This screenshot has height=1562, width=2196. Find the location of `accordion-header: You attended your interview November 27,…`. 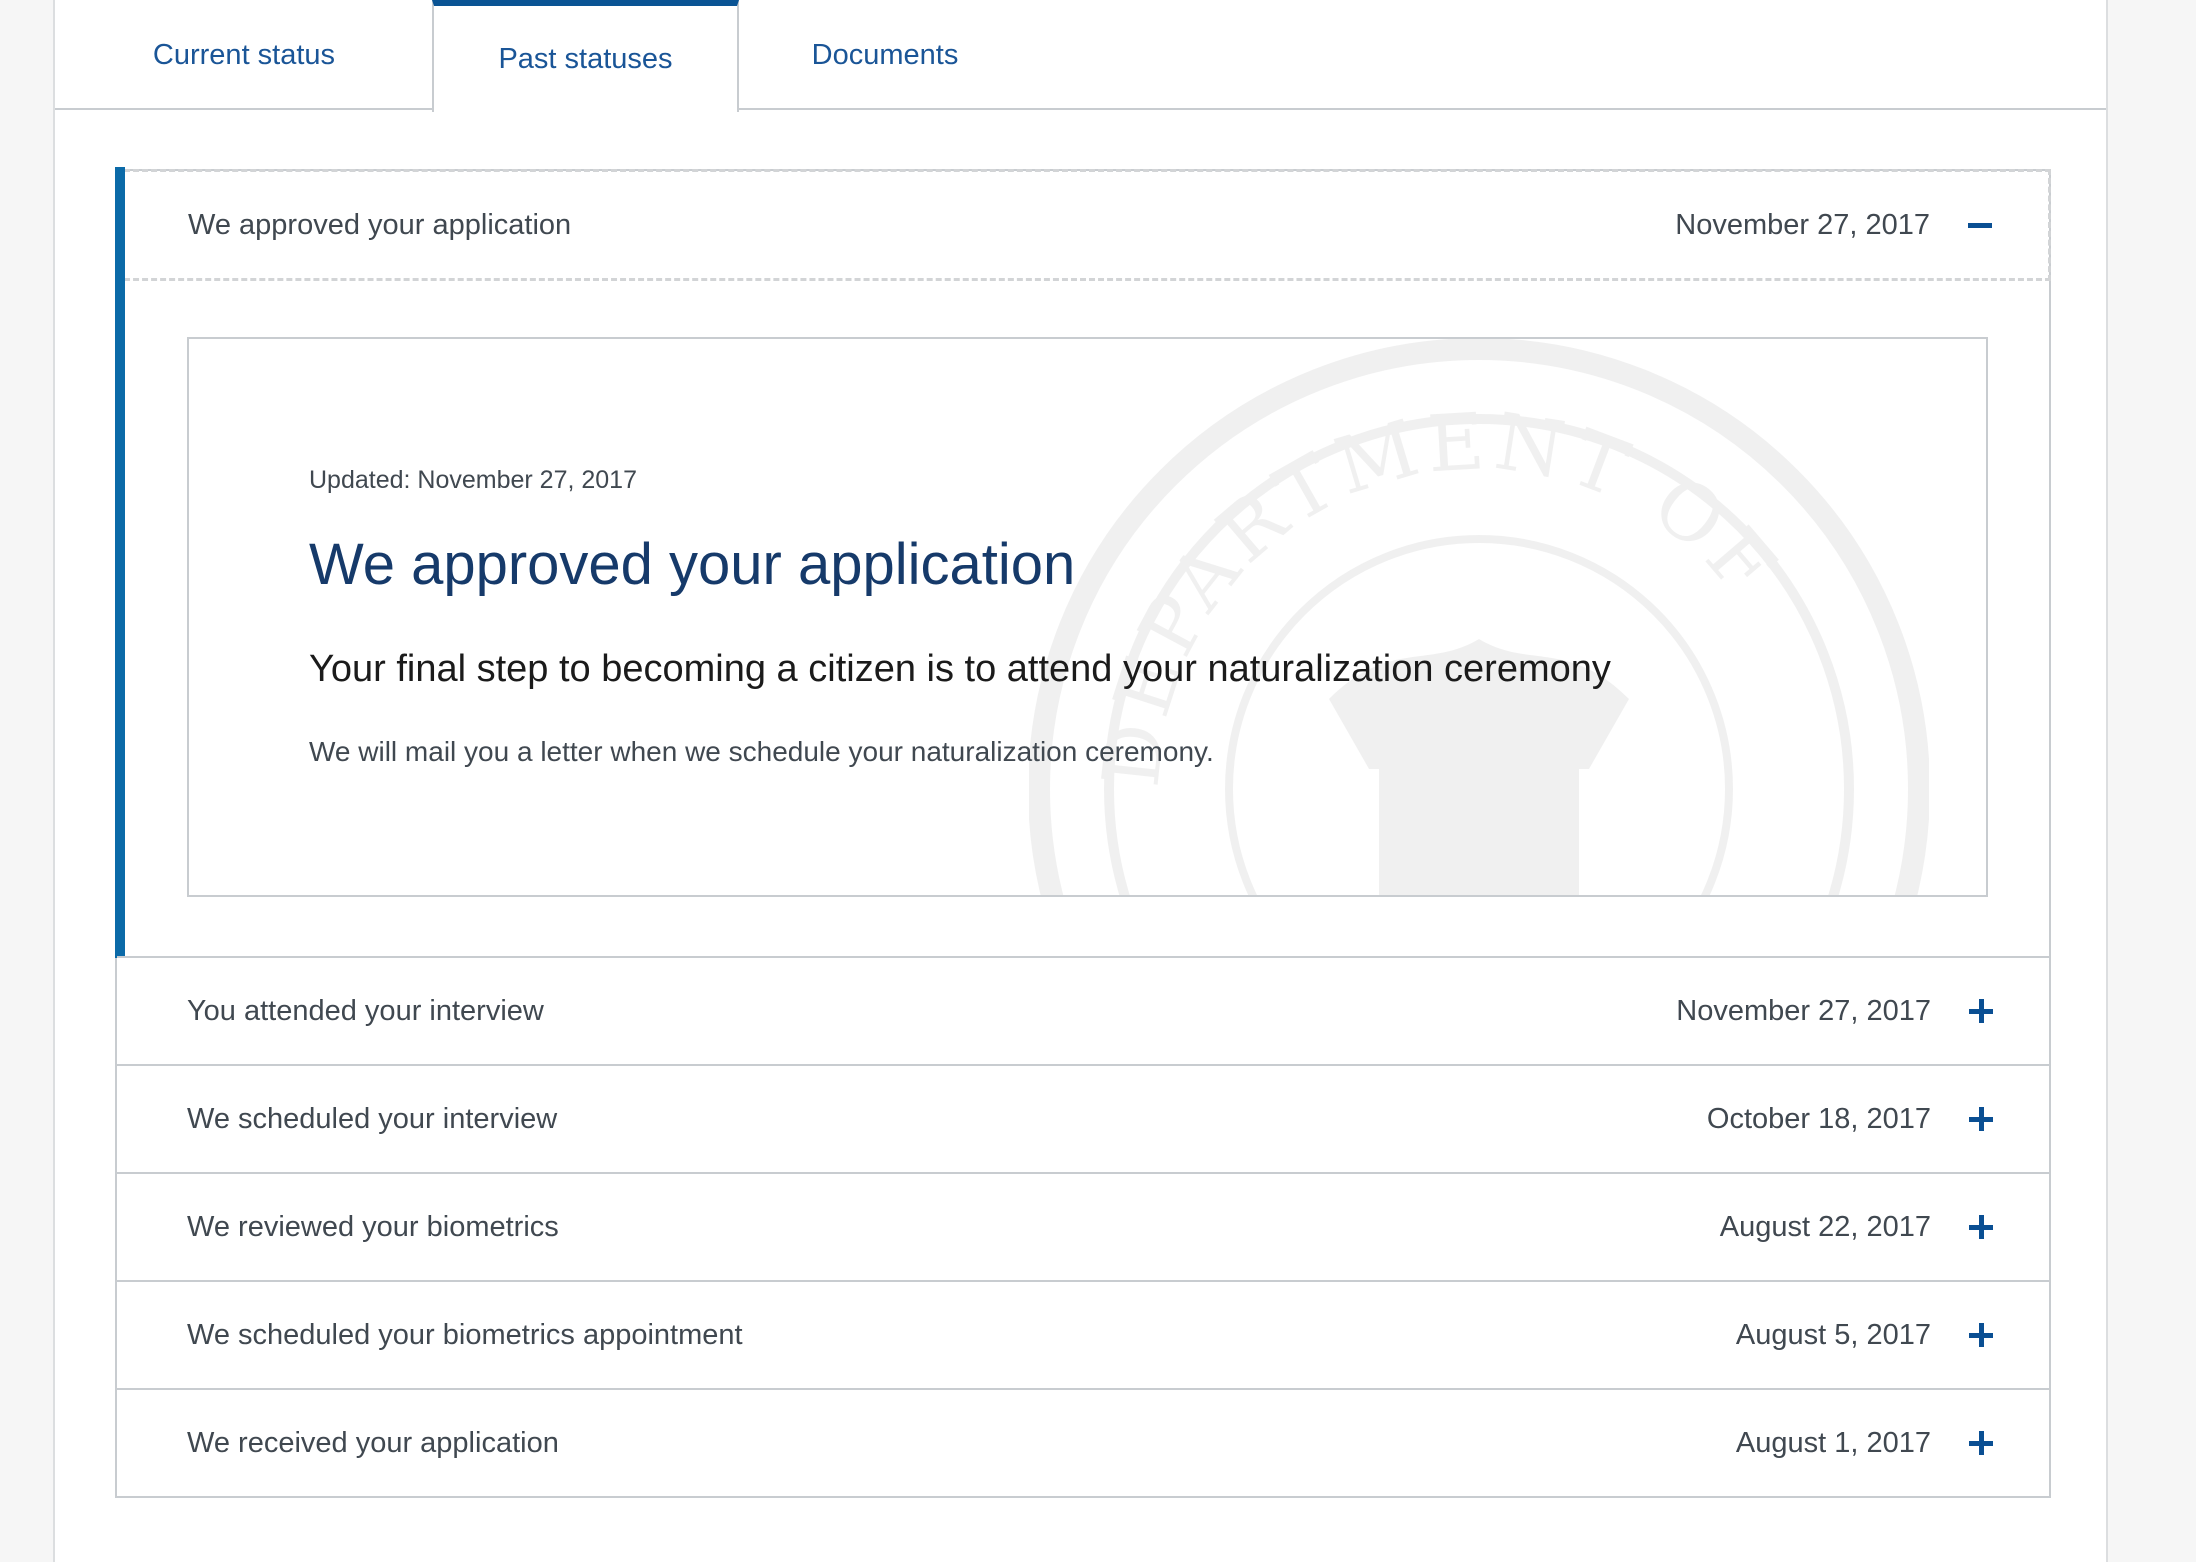

accordion-header: You attended your interview November 27,… is located at coordinates (1083, 1010).